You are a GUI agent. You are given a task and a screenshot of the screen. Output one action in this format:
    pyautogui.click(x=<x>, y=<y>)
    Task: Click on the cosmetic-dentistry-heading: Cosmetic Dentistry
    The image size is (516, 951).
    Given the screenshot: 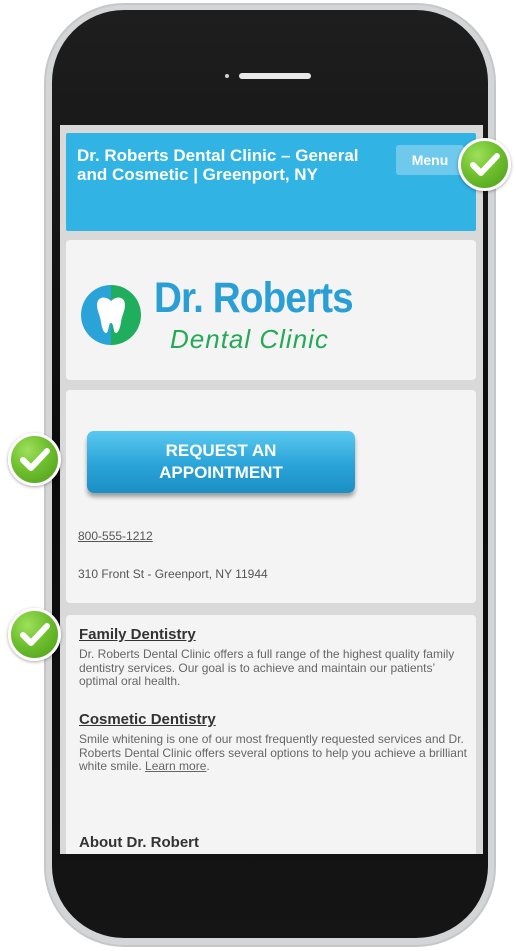 What is the action you would take?
    pyautogui.click(x=273, y=720)
    